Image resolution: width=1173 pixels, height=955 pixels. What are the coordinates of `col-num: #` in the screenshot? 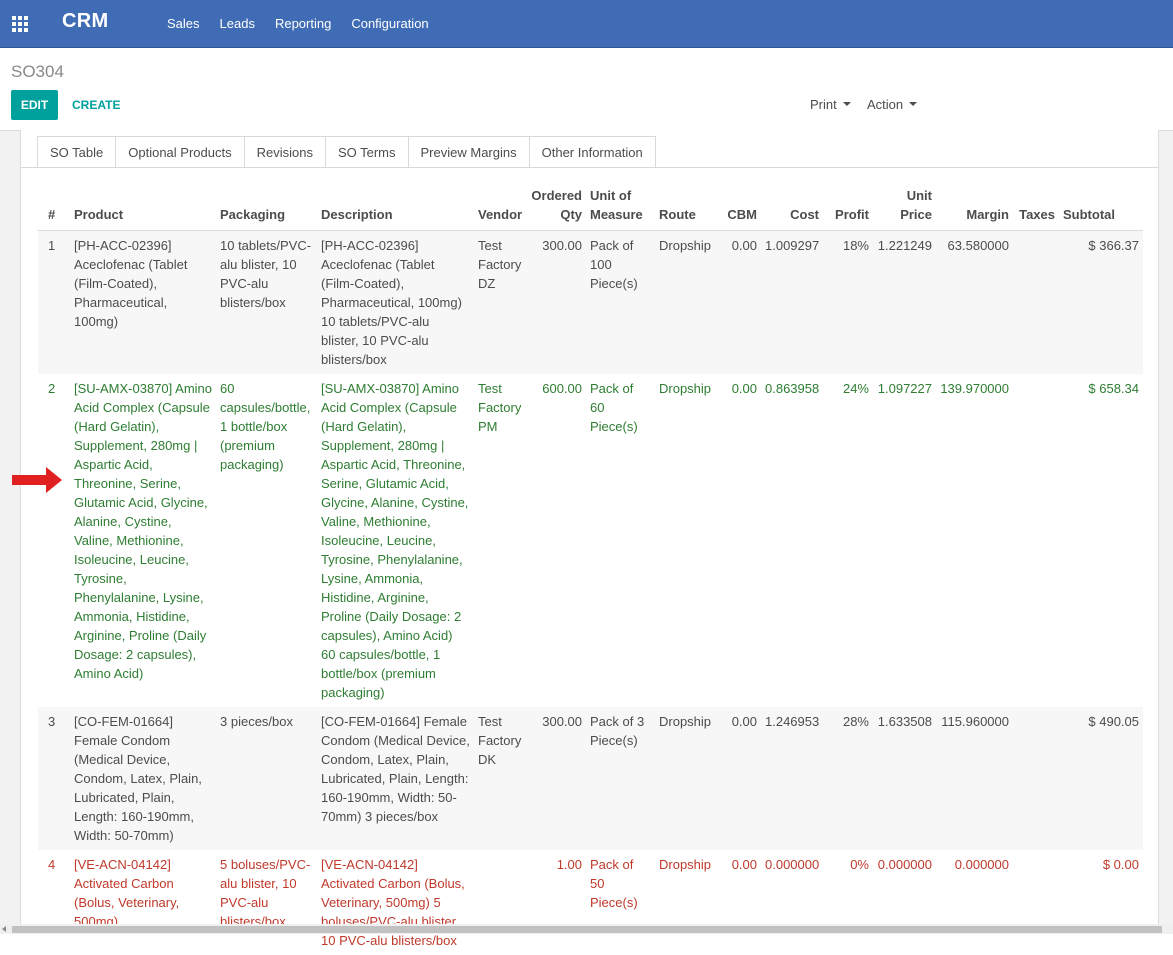 It's located at (54, 208).